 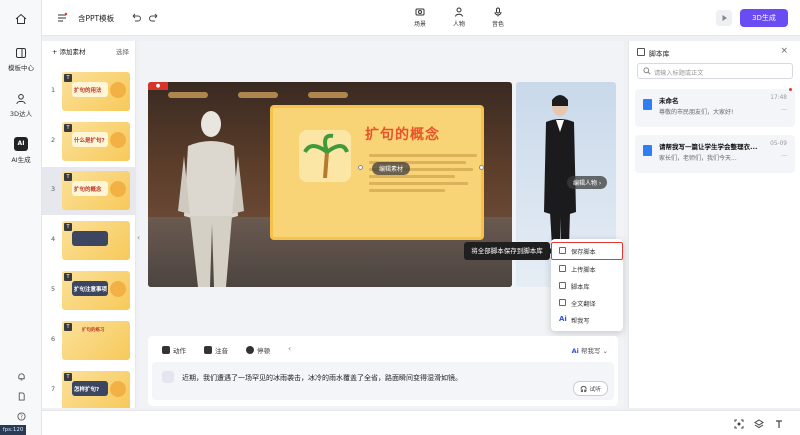 What do you see at coordinates (168, 377) in the screenshot?
I see `magic-wand-icon` at bounding box center [168, 377].